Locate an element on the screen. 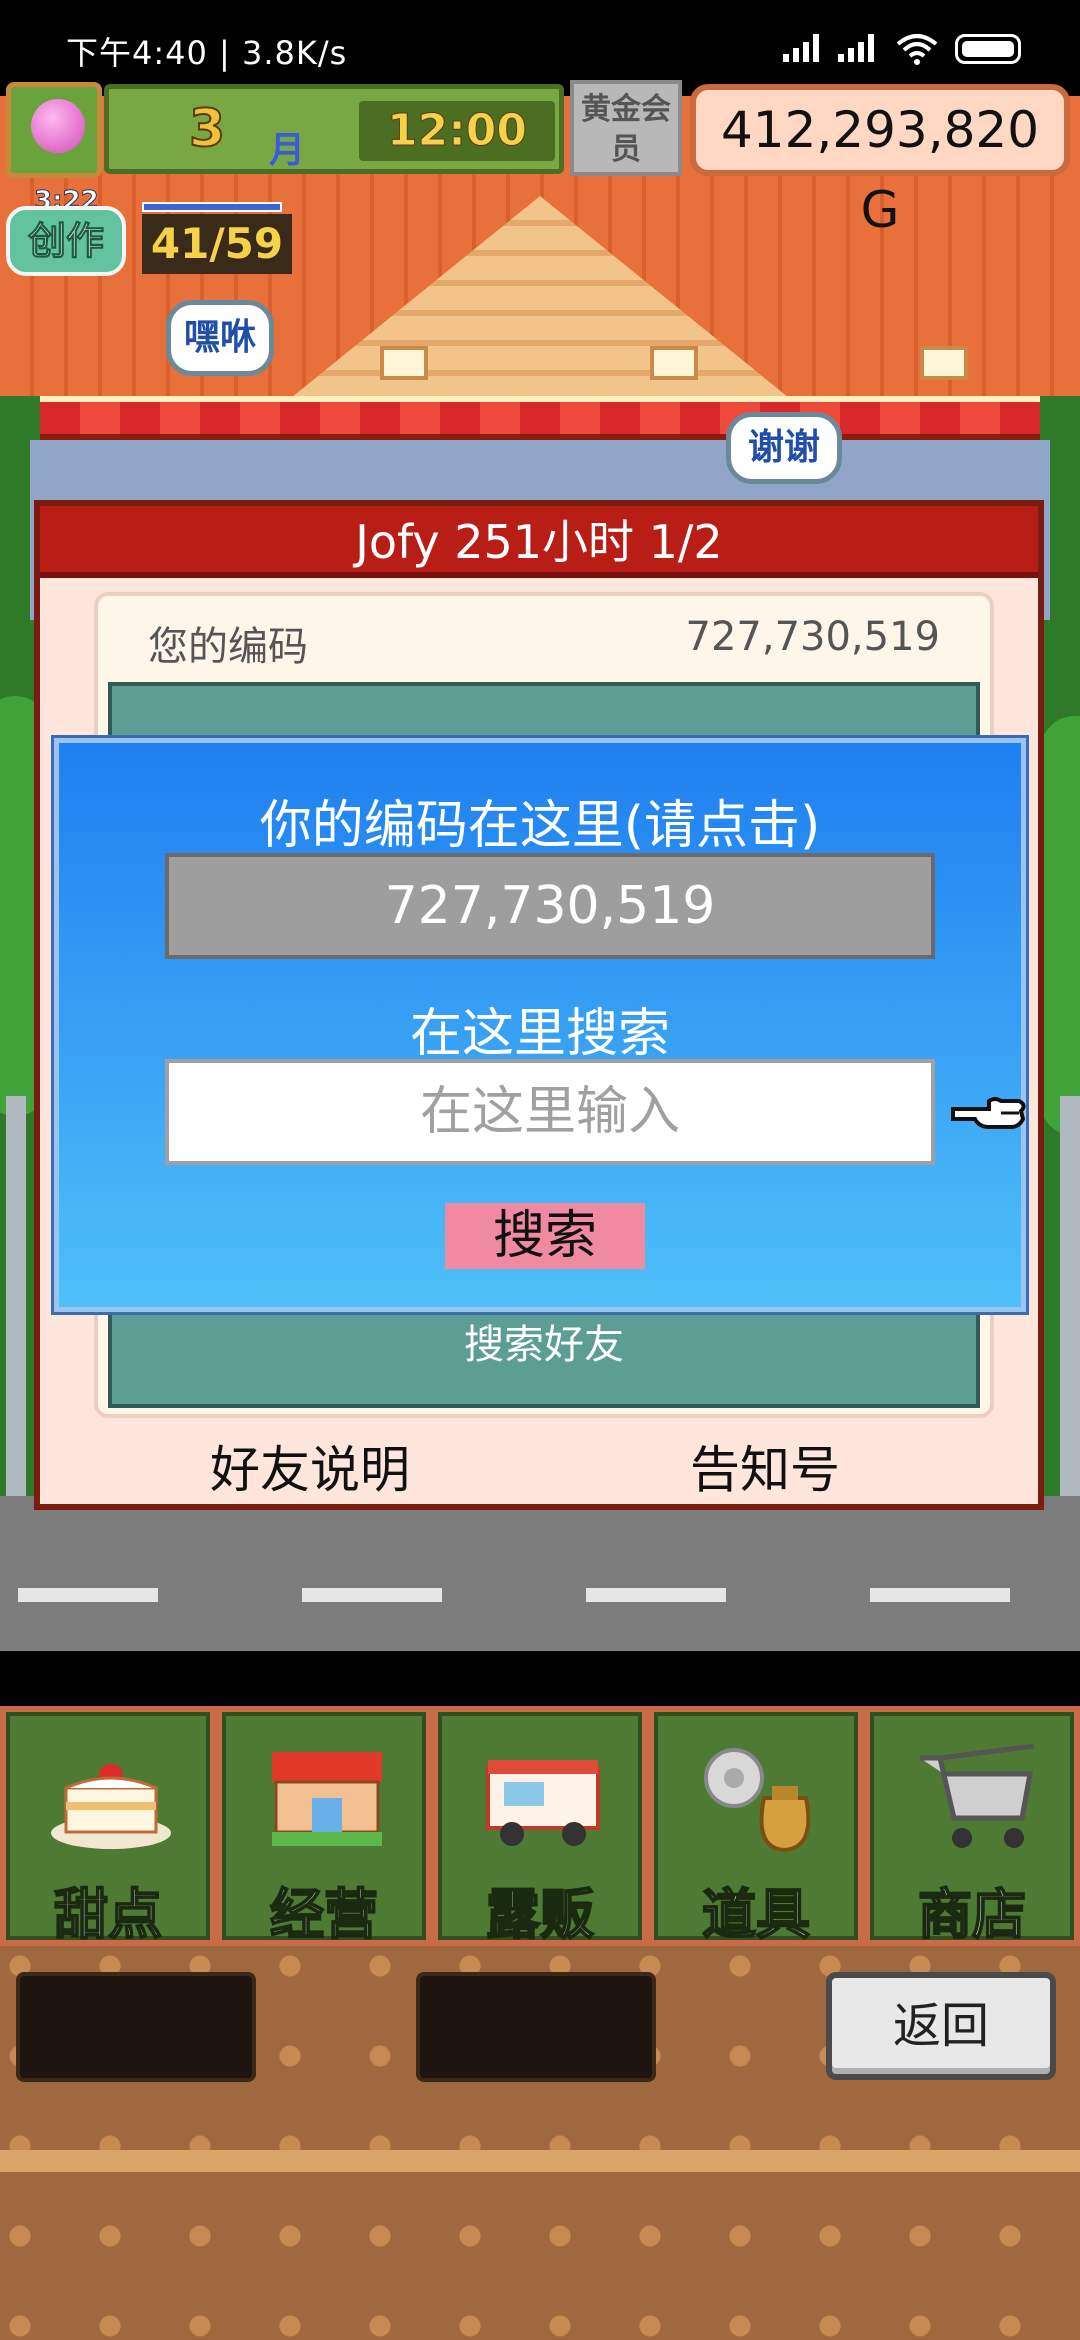  friend-help-button: 好友说明 is located at coordinates (310, 1466).